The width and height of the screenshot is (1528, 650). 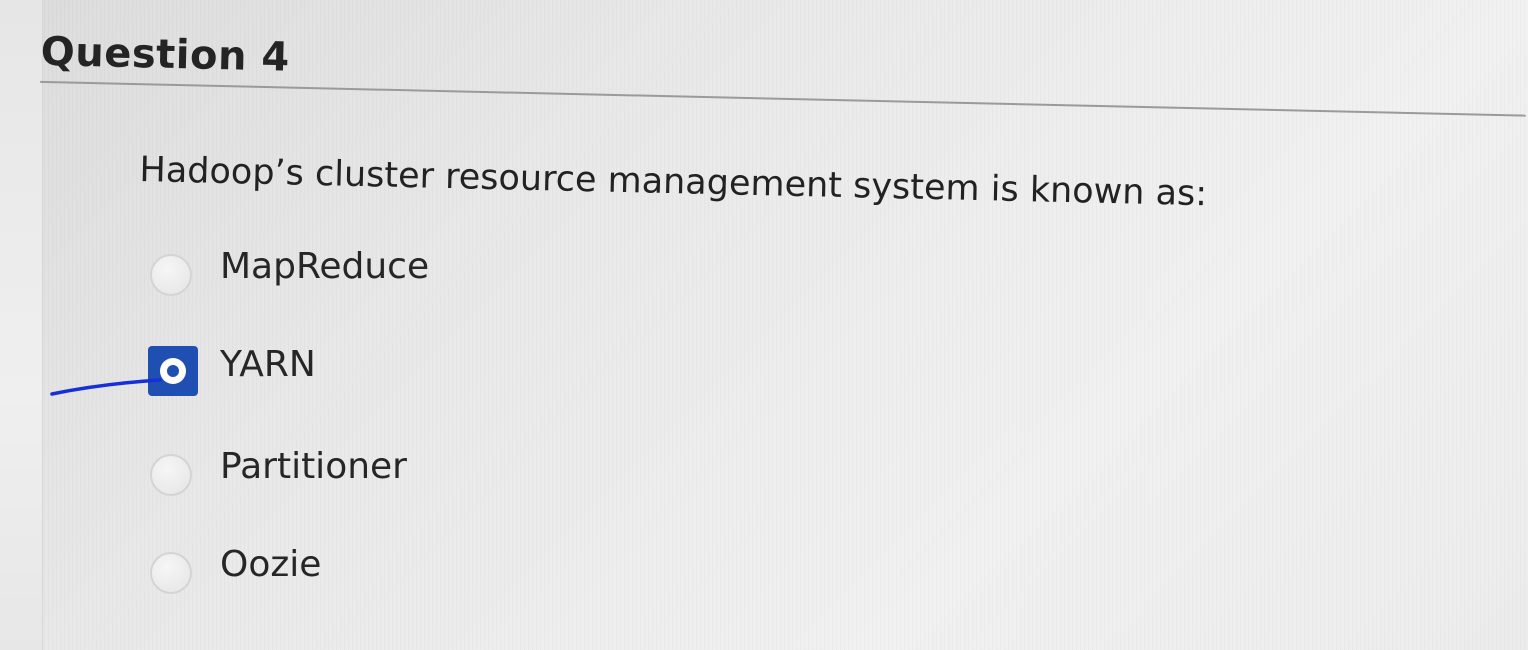 I want to click on option-oozie: Oozie, so click(x=358, y=572).